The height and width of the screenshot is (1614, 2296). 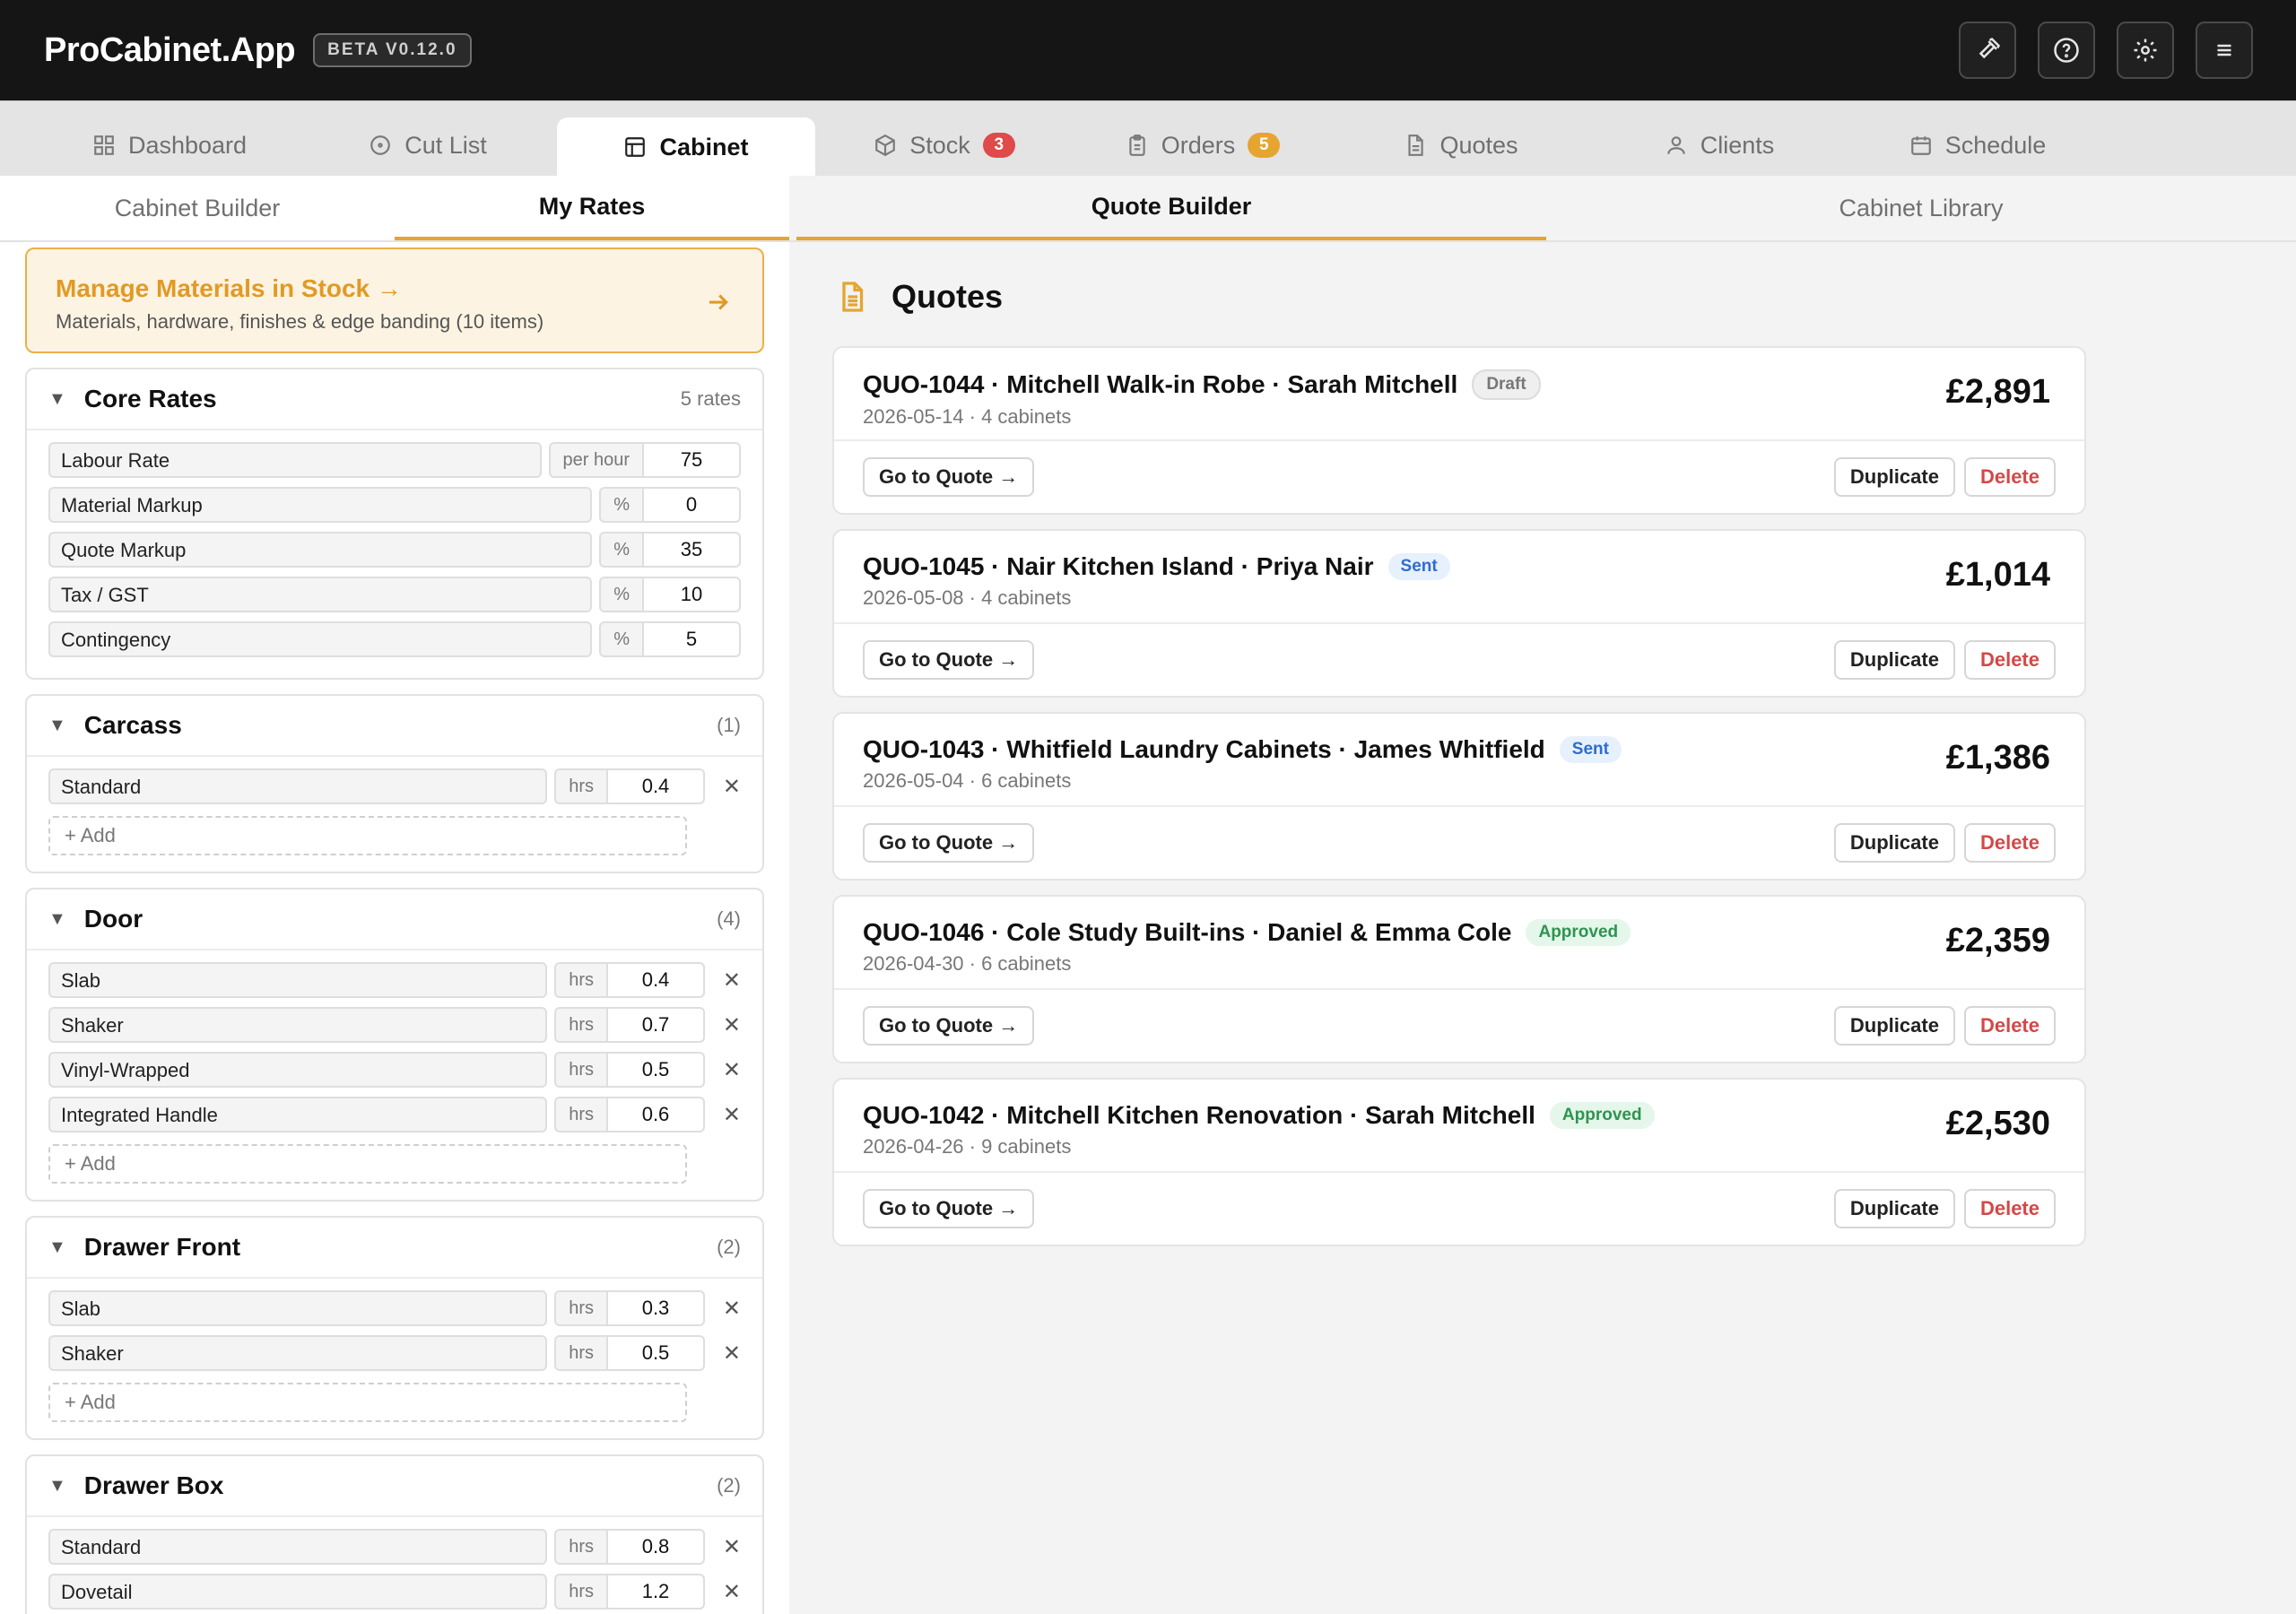 I want to click on rate-name-field: Tax / GST, so click(x=320, y=594).